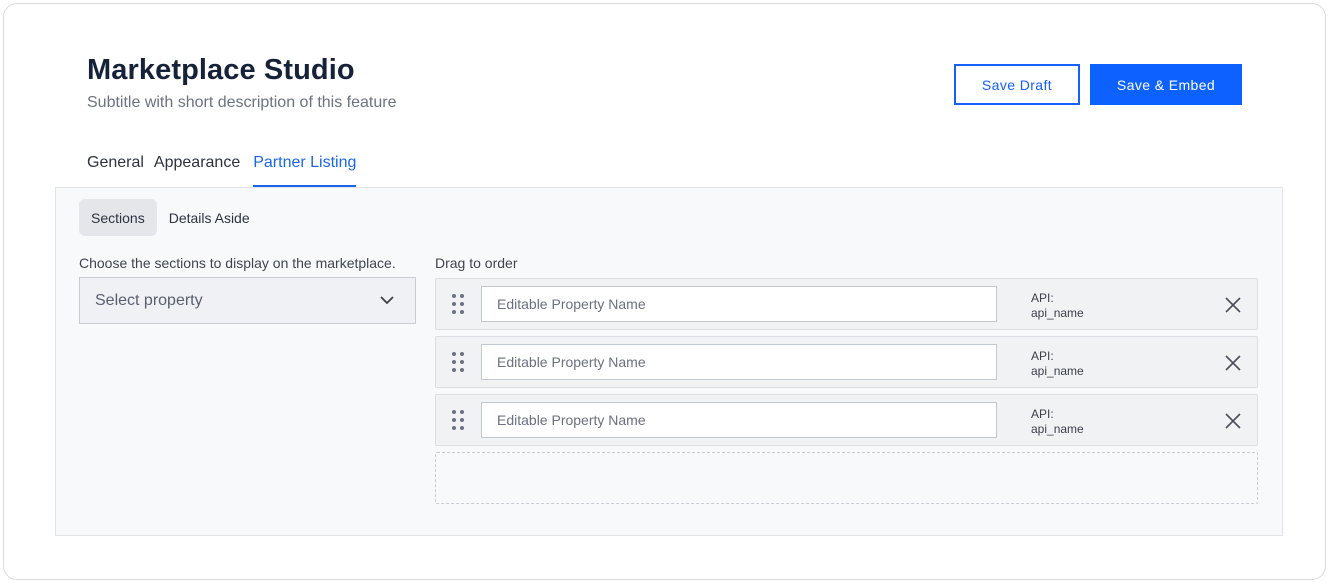  I want to click on tab-appearance: Appearance, so click(197, 168).